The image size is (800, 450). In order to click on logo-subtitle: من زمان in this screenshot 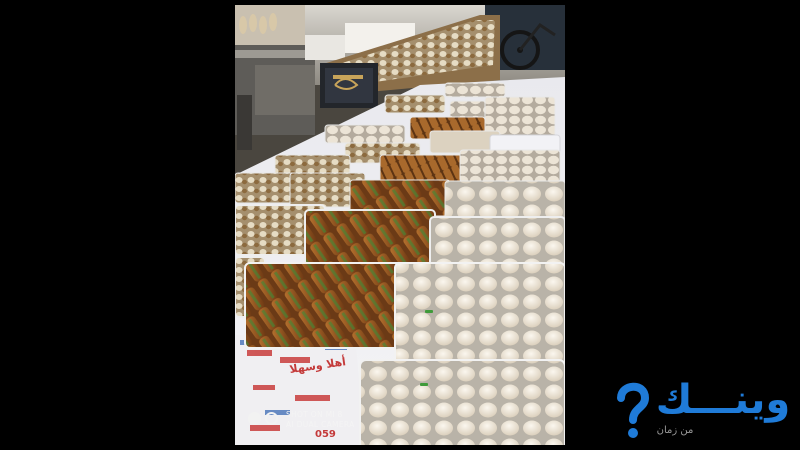, I will do `click(675, 430)`.